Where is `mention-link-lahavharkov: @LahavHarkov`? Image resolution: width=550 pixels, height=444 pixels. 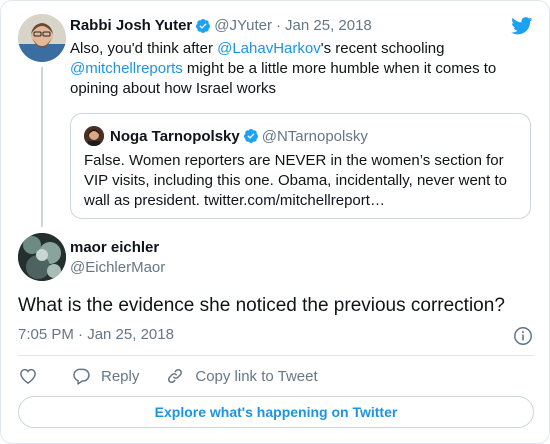 mention-link-lahavharkov: @LahavHarkov is located at coordinates (269, 48).